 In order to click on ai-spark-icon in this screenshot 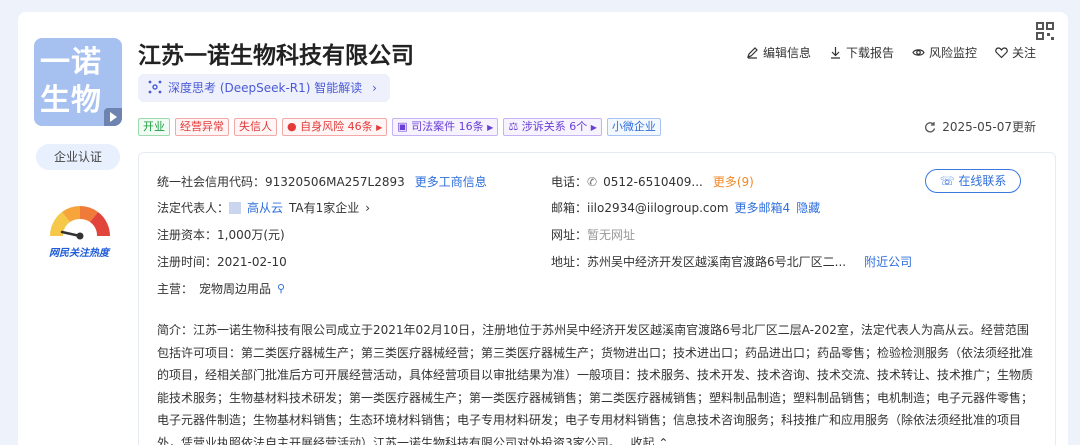, I will do `click(155, 87)`.